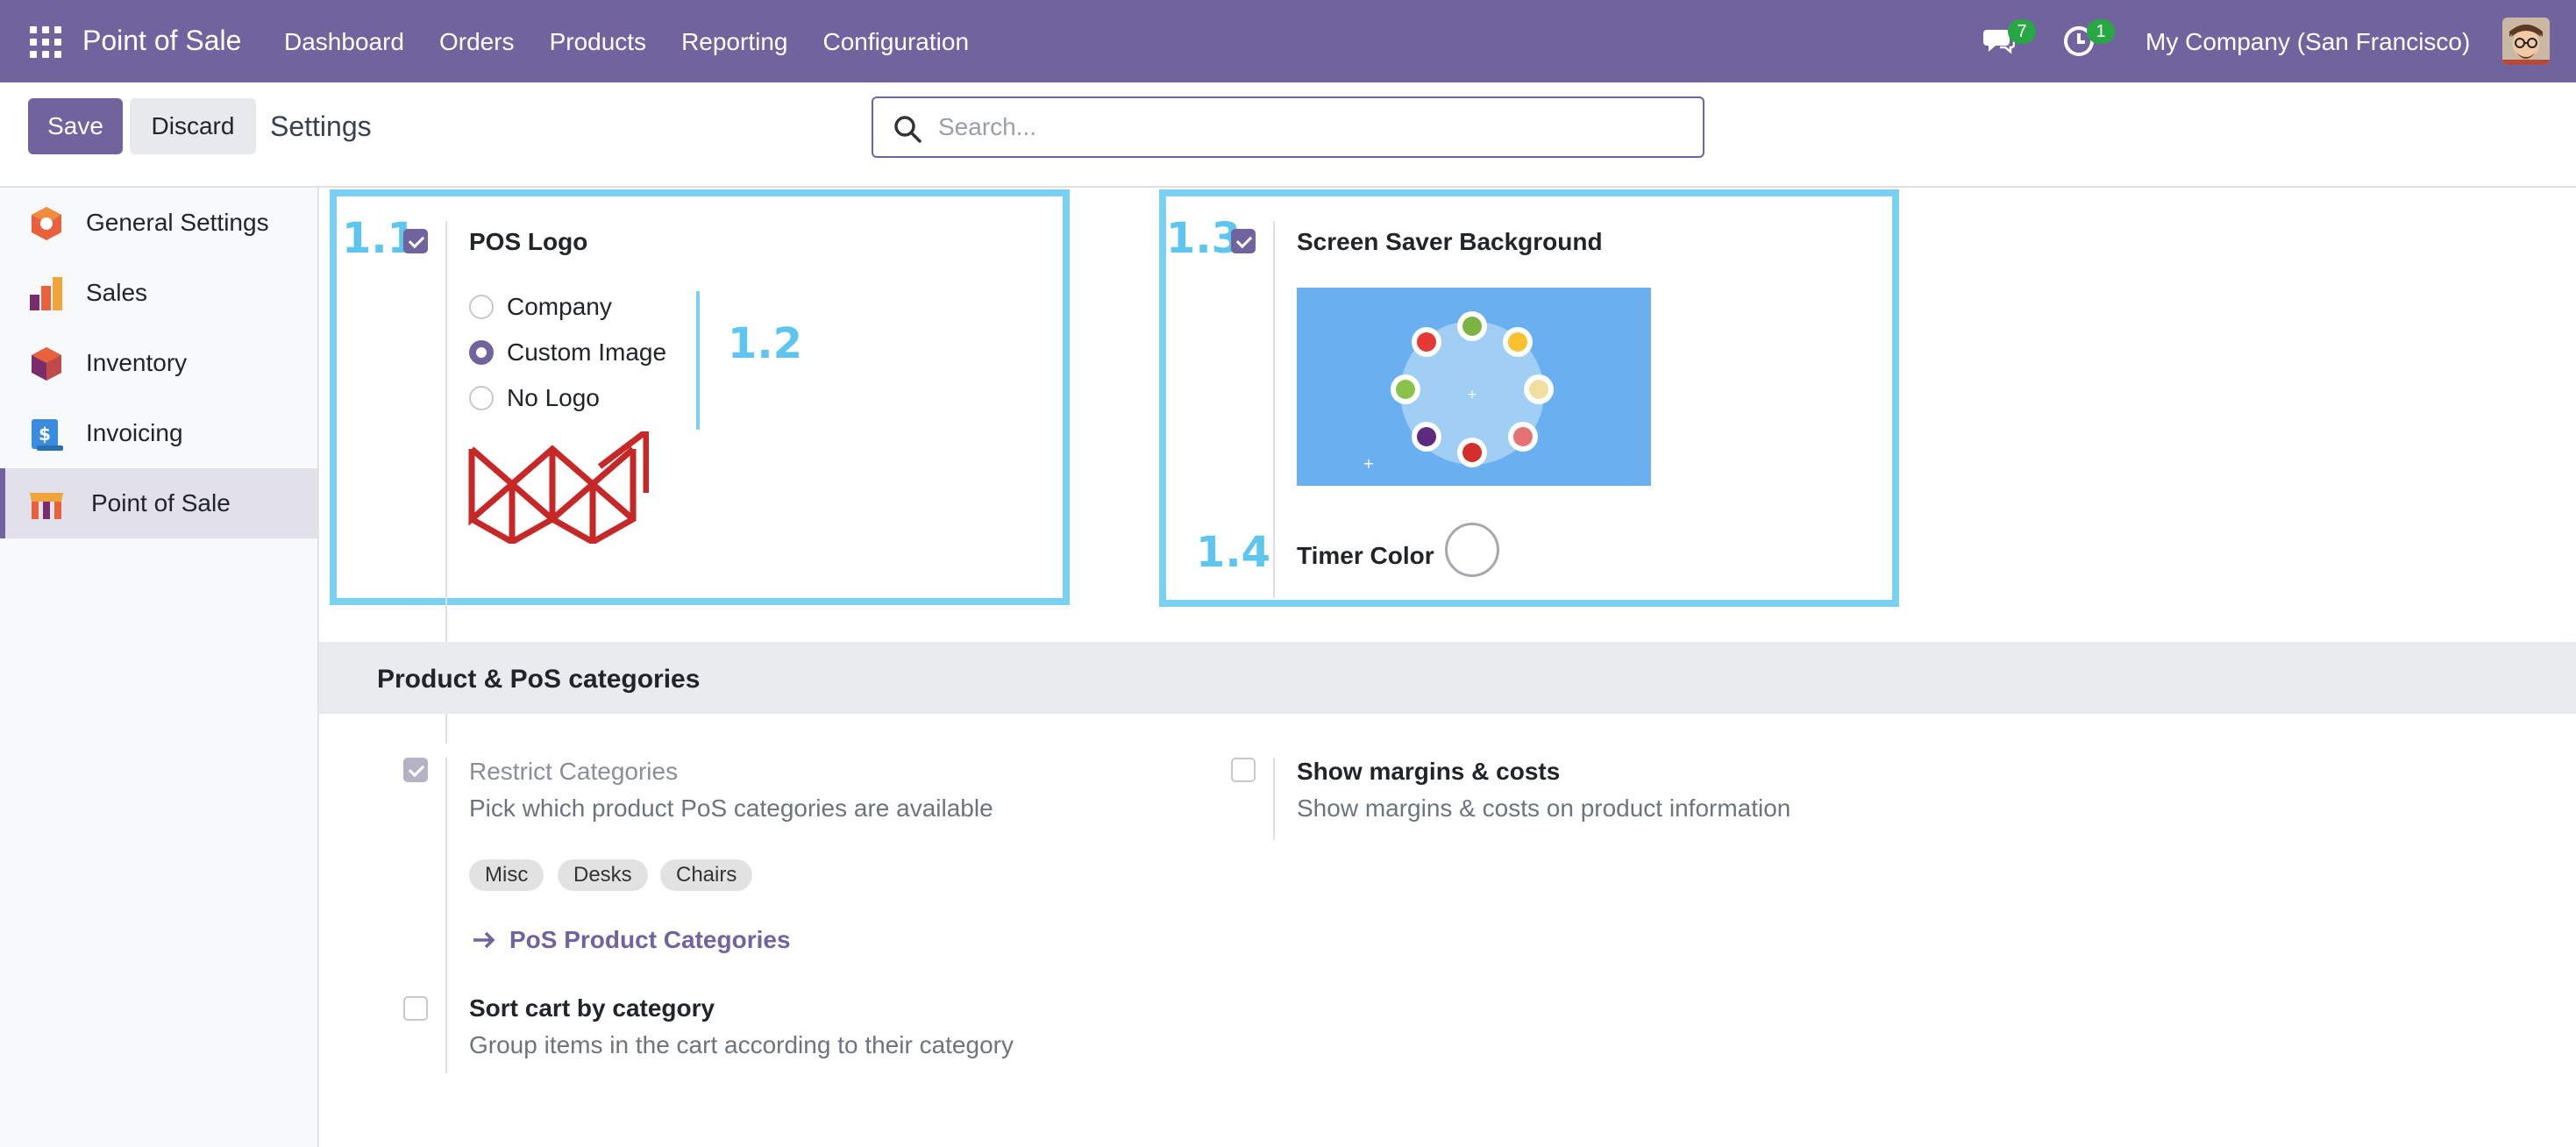  Describe the element at coordinates (161, 503) in the screenshot. I see `sidebar-item-label: Point of Sale` at that location.